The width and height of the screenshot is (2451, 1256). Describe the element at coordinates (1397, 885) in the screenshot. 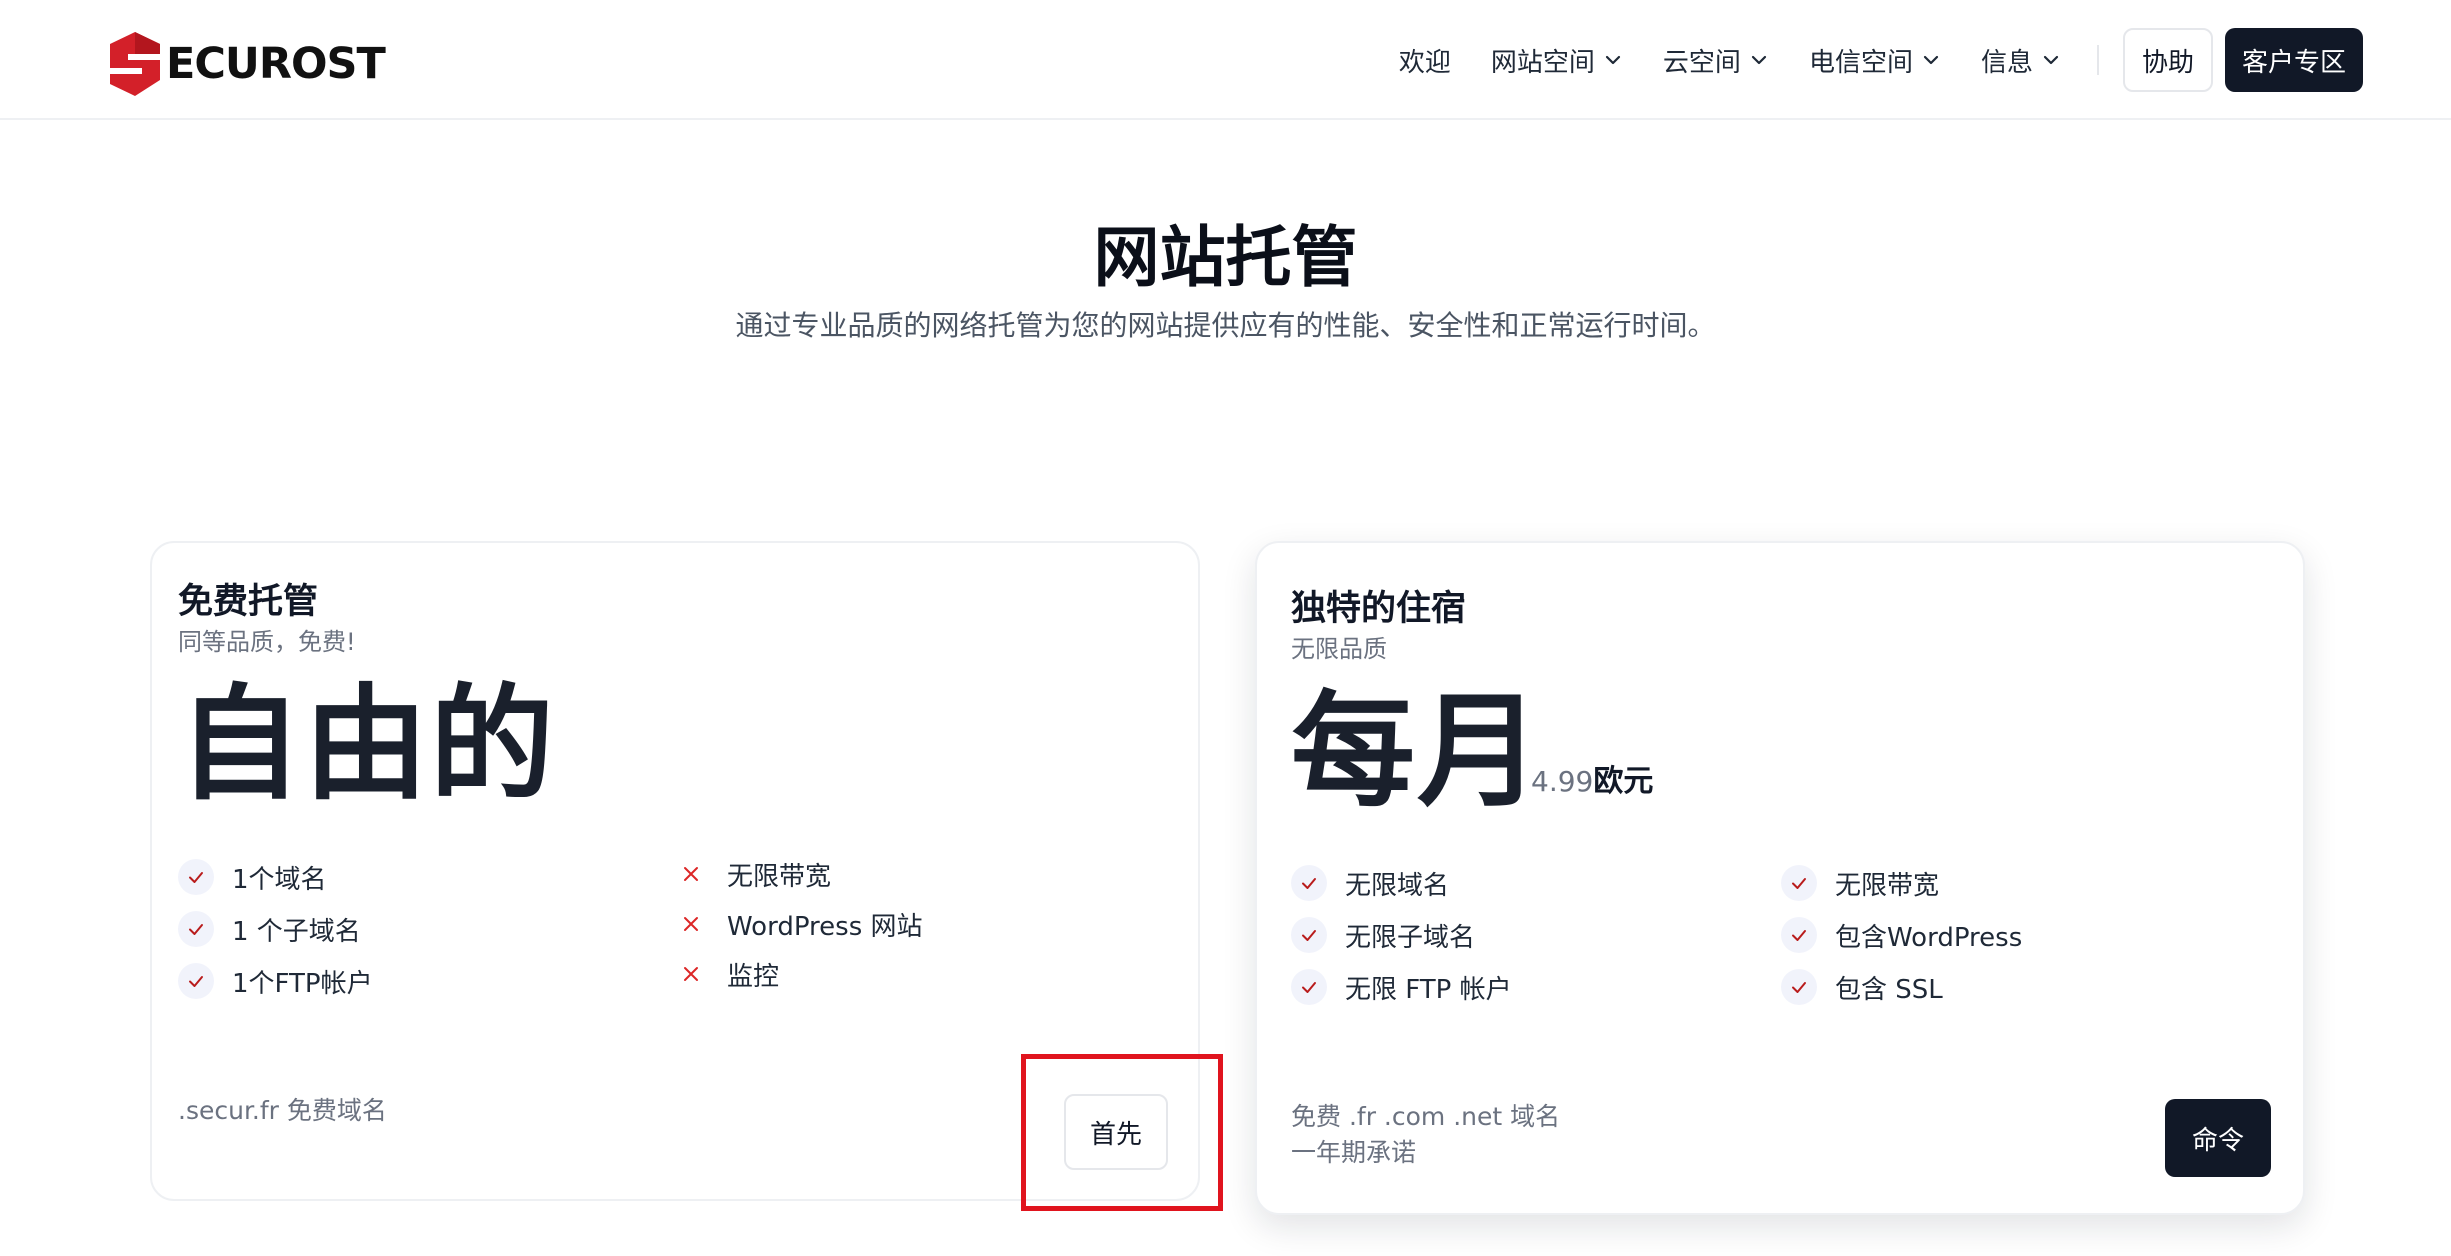

I see `feature-label: 无限域名` at that location.